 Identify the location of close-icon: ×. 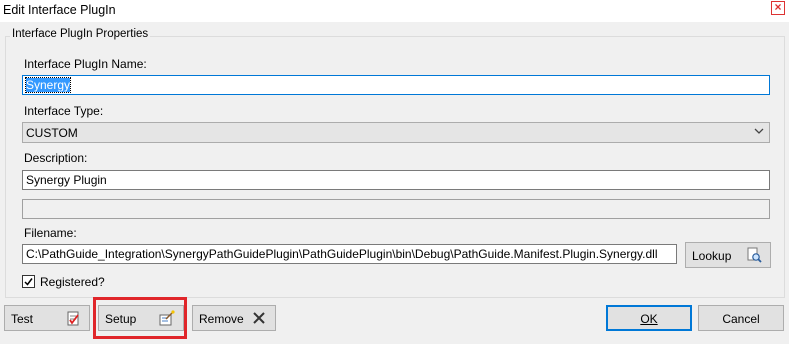
(778, 8).